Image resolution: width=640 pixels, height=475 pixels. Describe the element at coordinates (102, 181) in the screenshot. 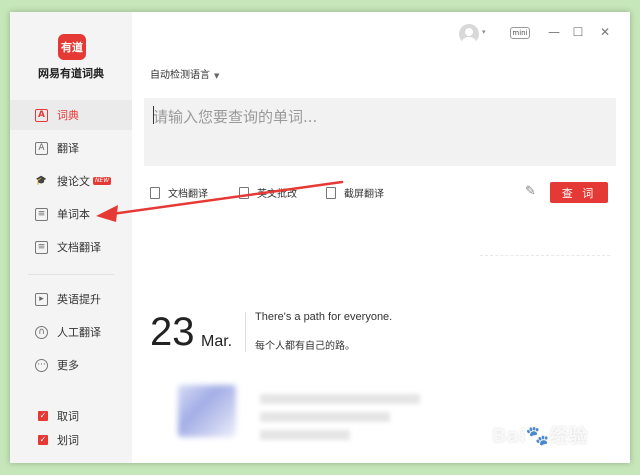

I see `new-badge: NEW` at that location.